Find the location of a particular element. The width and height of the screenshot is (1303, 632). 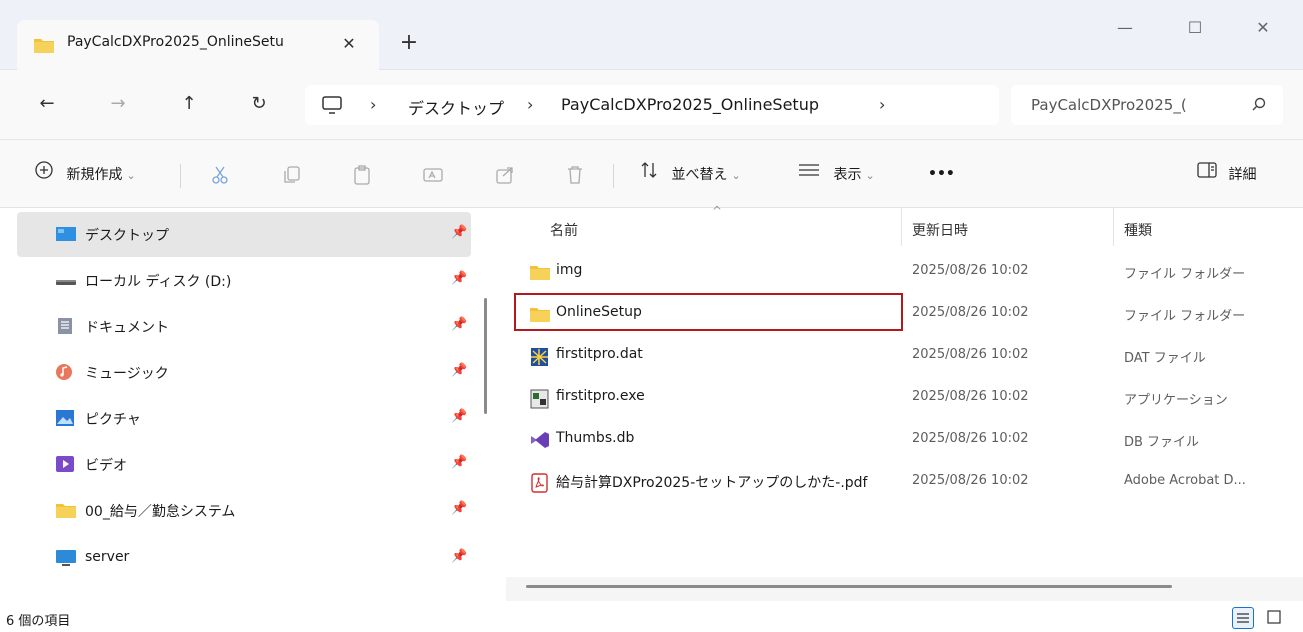

breadcrumb-current: PayCalcDXPro2025_OnlineSetup is located at coordinates (690, 104).